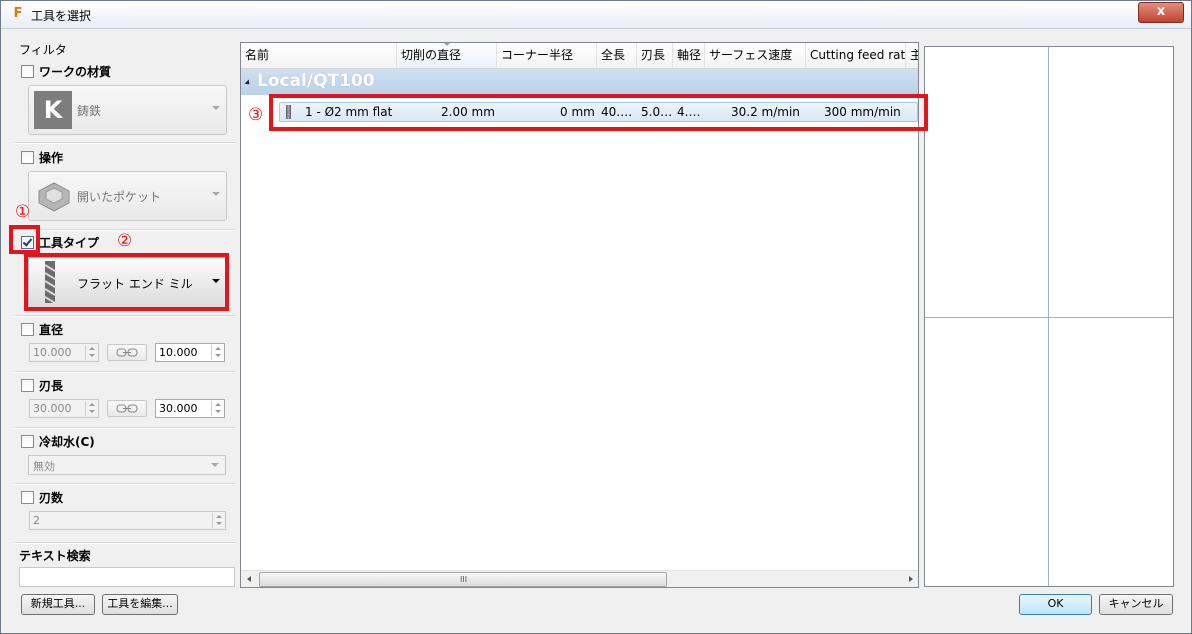 The width and height of the screenshot is (1192, 634). I want to click on flute-length-min-value: 30.000, so click(52, 408).